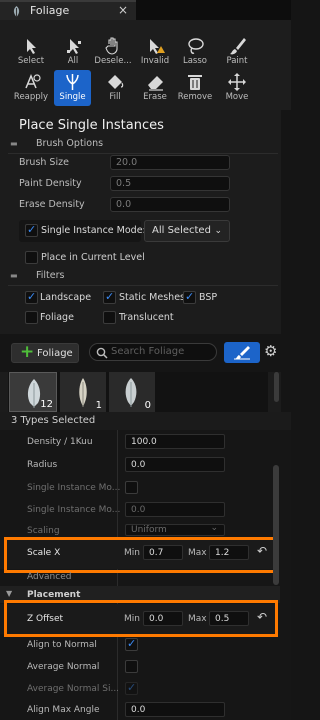  Describe the element at coordinates (131, 666) in the screenshot. I see `average-normal-checkbox` at that location.